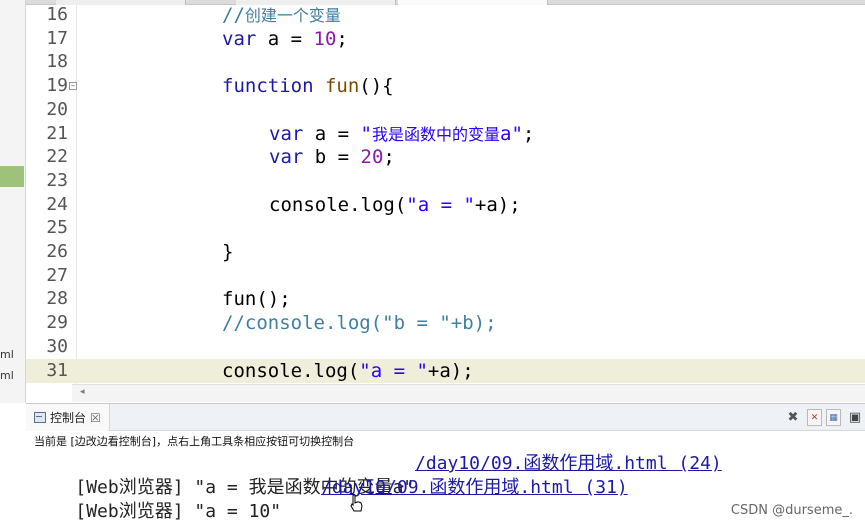 This screenshot has height=527, width=865. Describe the element at coordinates (40, 417) in the screenshot. I see `console-icon` at that location.